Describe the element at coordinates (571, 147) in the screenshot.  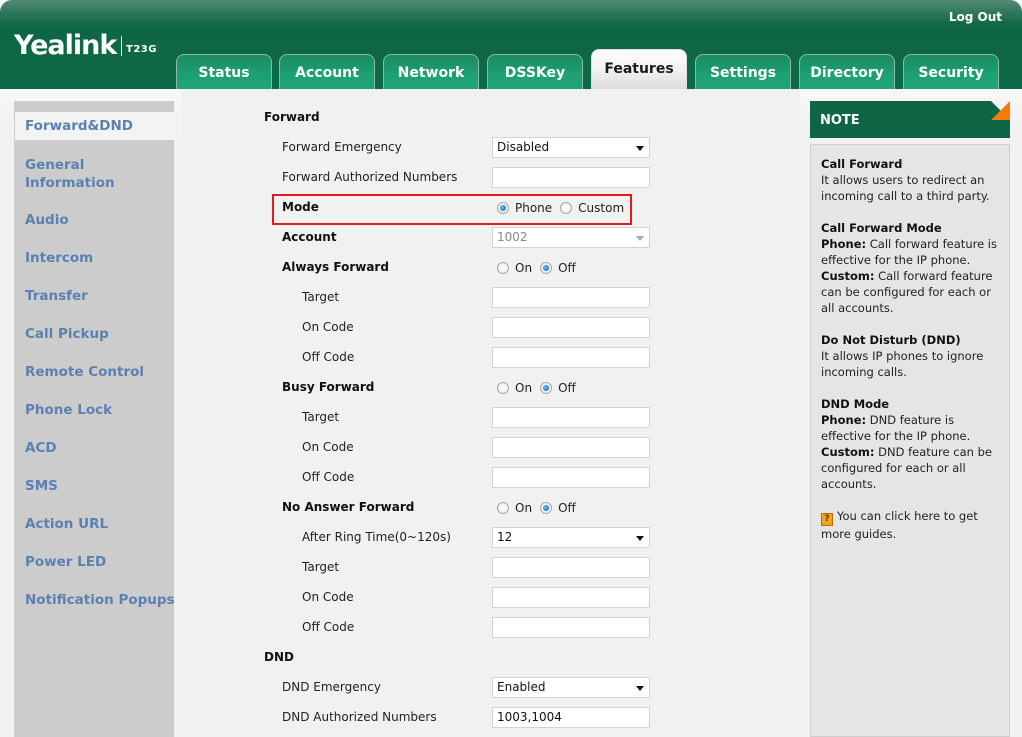
I see `forward-emergency-select: Disabled` at that location.